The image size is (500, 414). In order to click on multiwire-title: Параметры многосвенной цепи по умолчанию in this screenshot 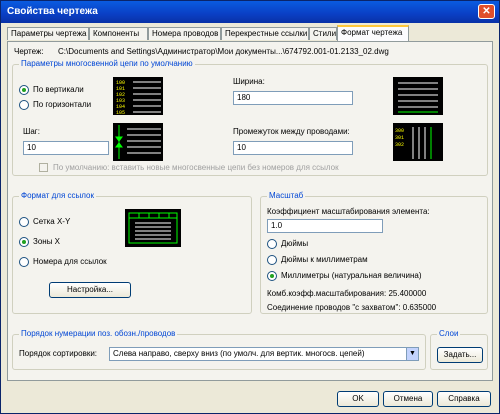, I will do `click(107, 63)`.